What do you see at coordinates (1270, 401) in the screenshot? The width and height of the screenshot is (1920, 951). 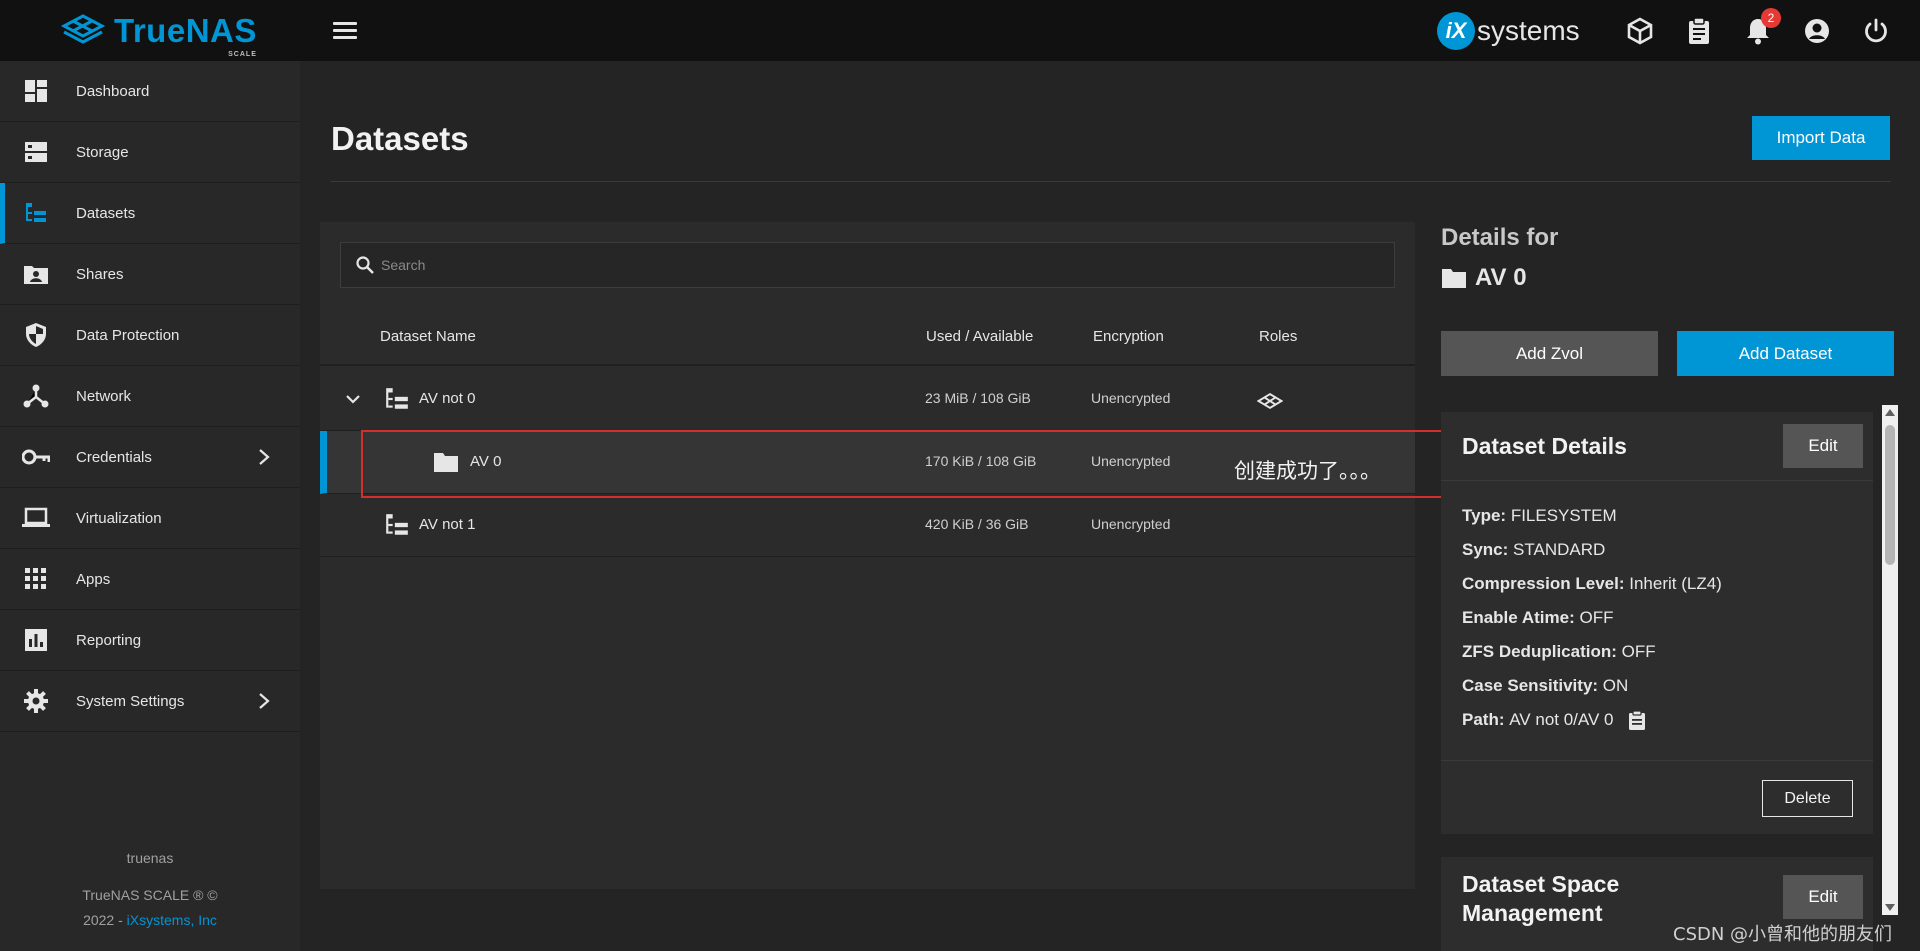 I see `truecommand-role-icon` at bounding box center [1270, 401].